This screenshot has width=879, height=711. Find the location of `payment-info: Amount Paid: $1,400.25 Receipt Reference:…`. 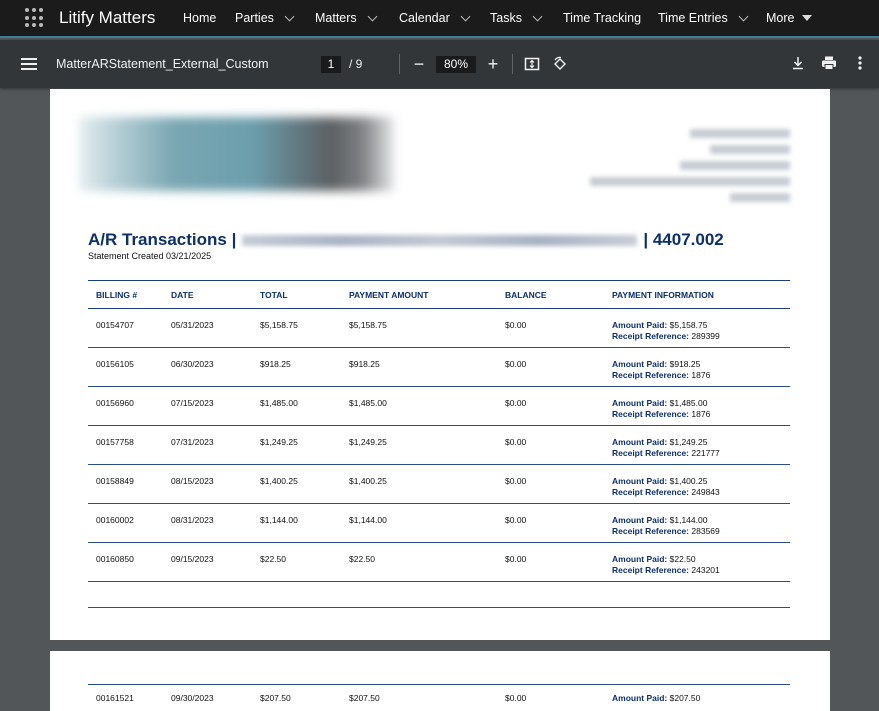

payment-info: Amount Paid: $1,400.25 Receipt Reference:… is located at coordinates (697, 484).